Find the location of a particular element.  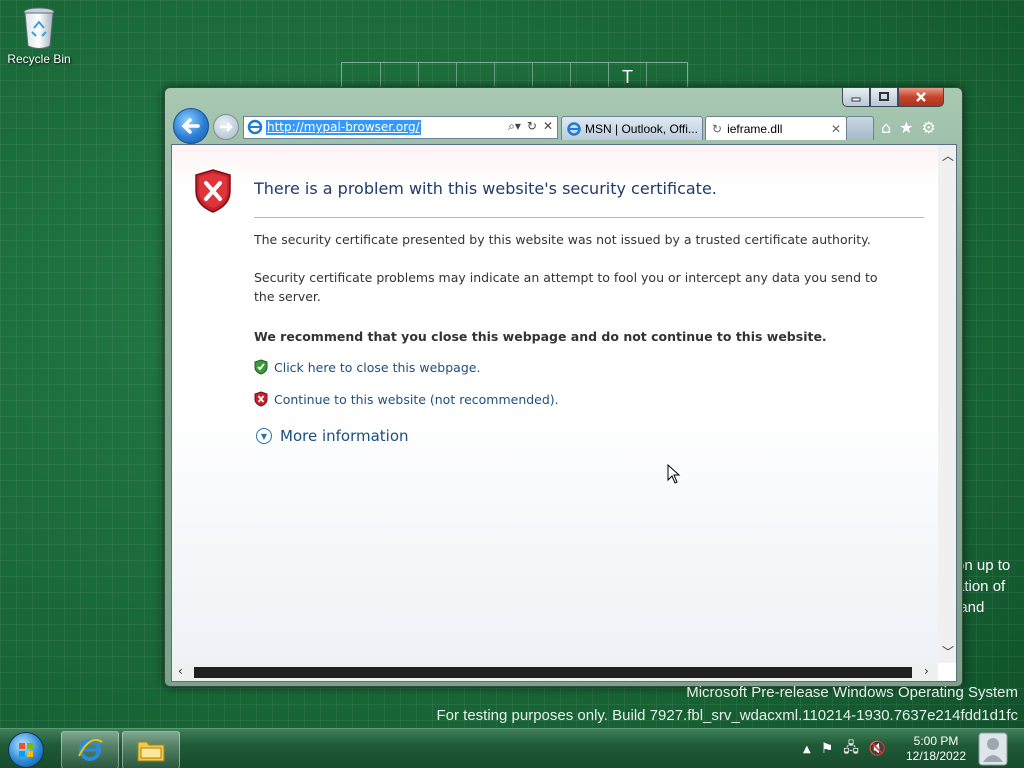

divider is located at coordinates (589, 217).